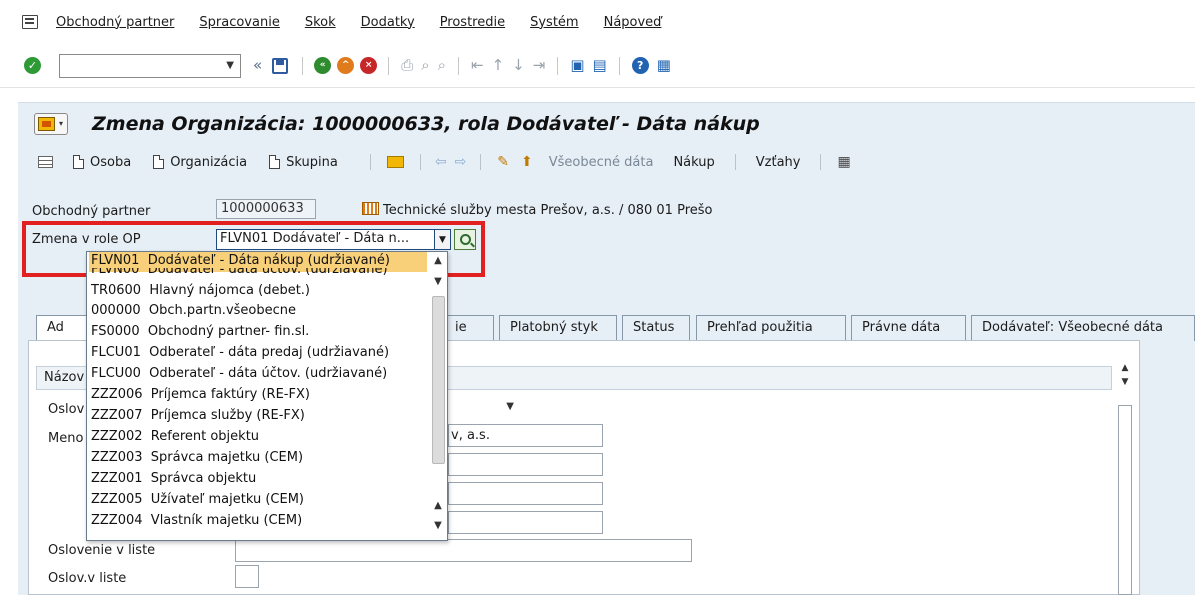 This screenshot has height=595, width=1195. I want to click on name-2-field, so click(525, 464).